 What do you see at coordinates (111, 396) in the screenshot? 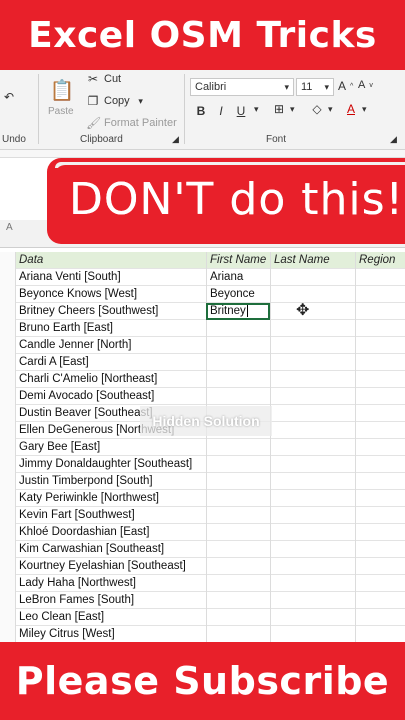
I see `table-cell: Demi Avocado [Southeast]` at bounding box center [111, 396].